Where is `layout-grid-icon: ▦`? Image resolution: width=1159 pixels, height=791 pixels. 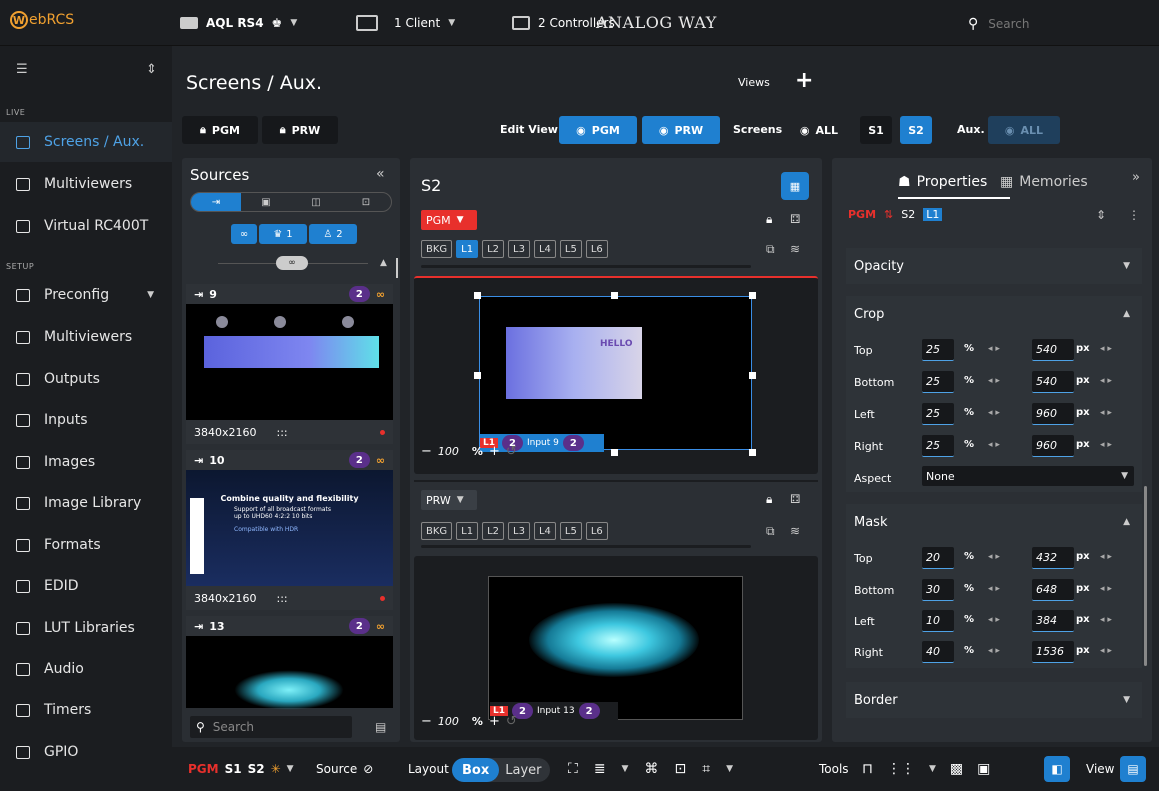
layout-grid-icon: ▦ is located at coordinates (795, 186).